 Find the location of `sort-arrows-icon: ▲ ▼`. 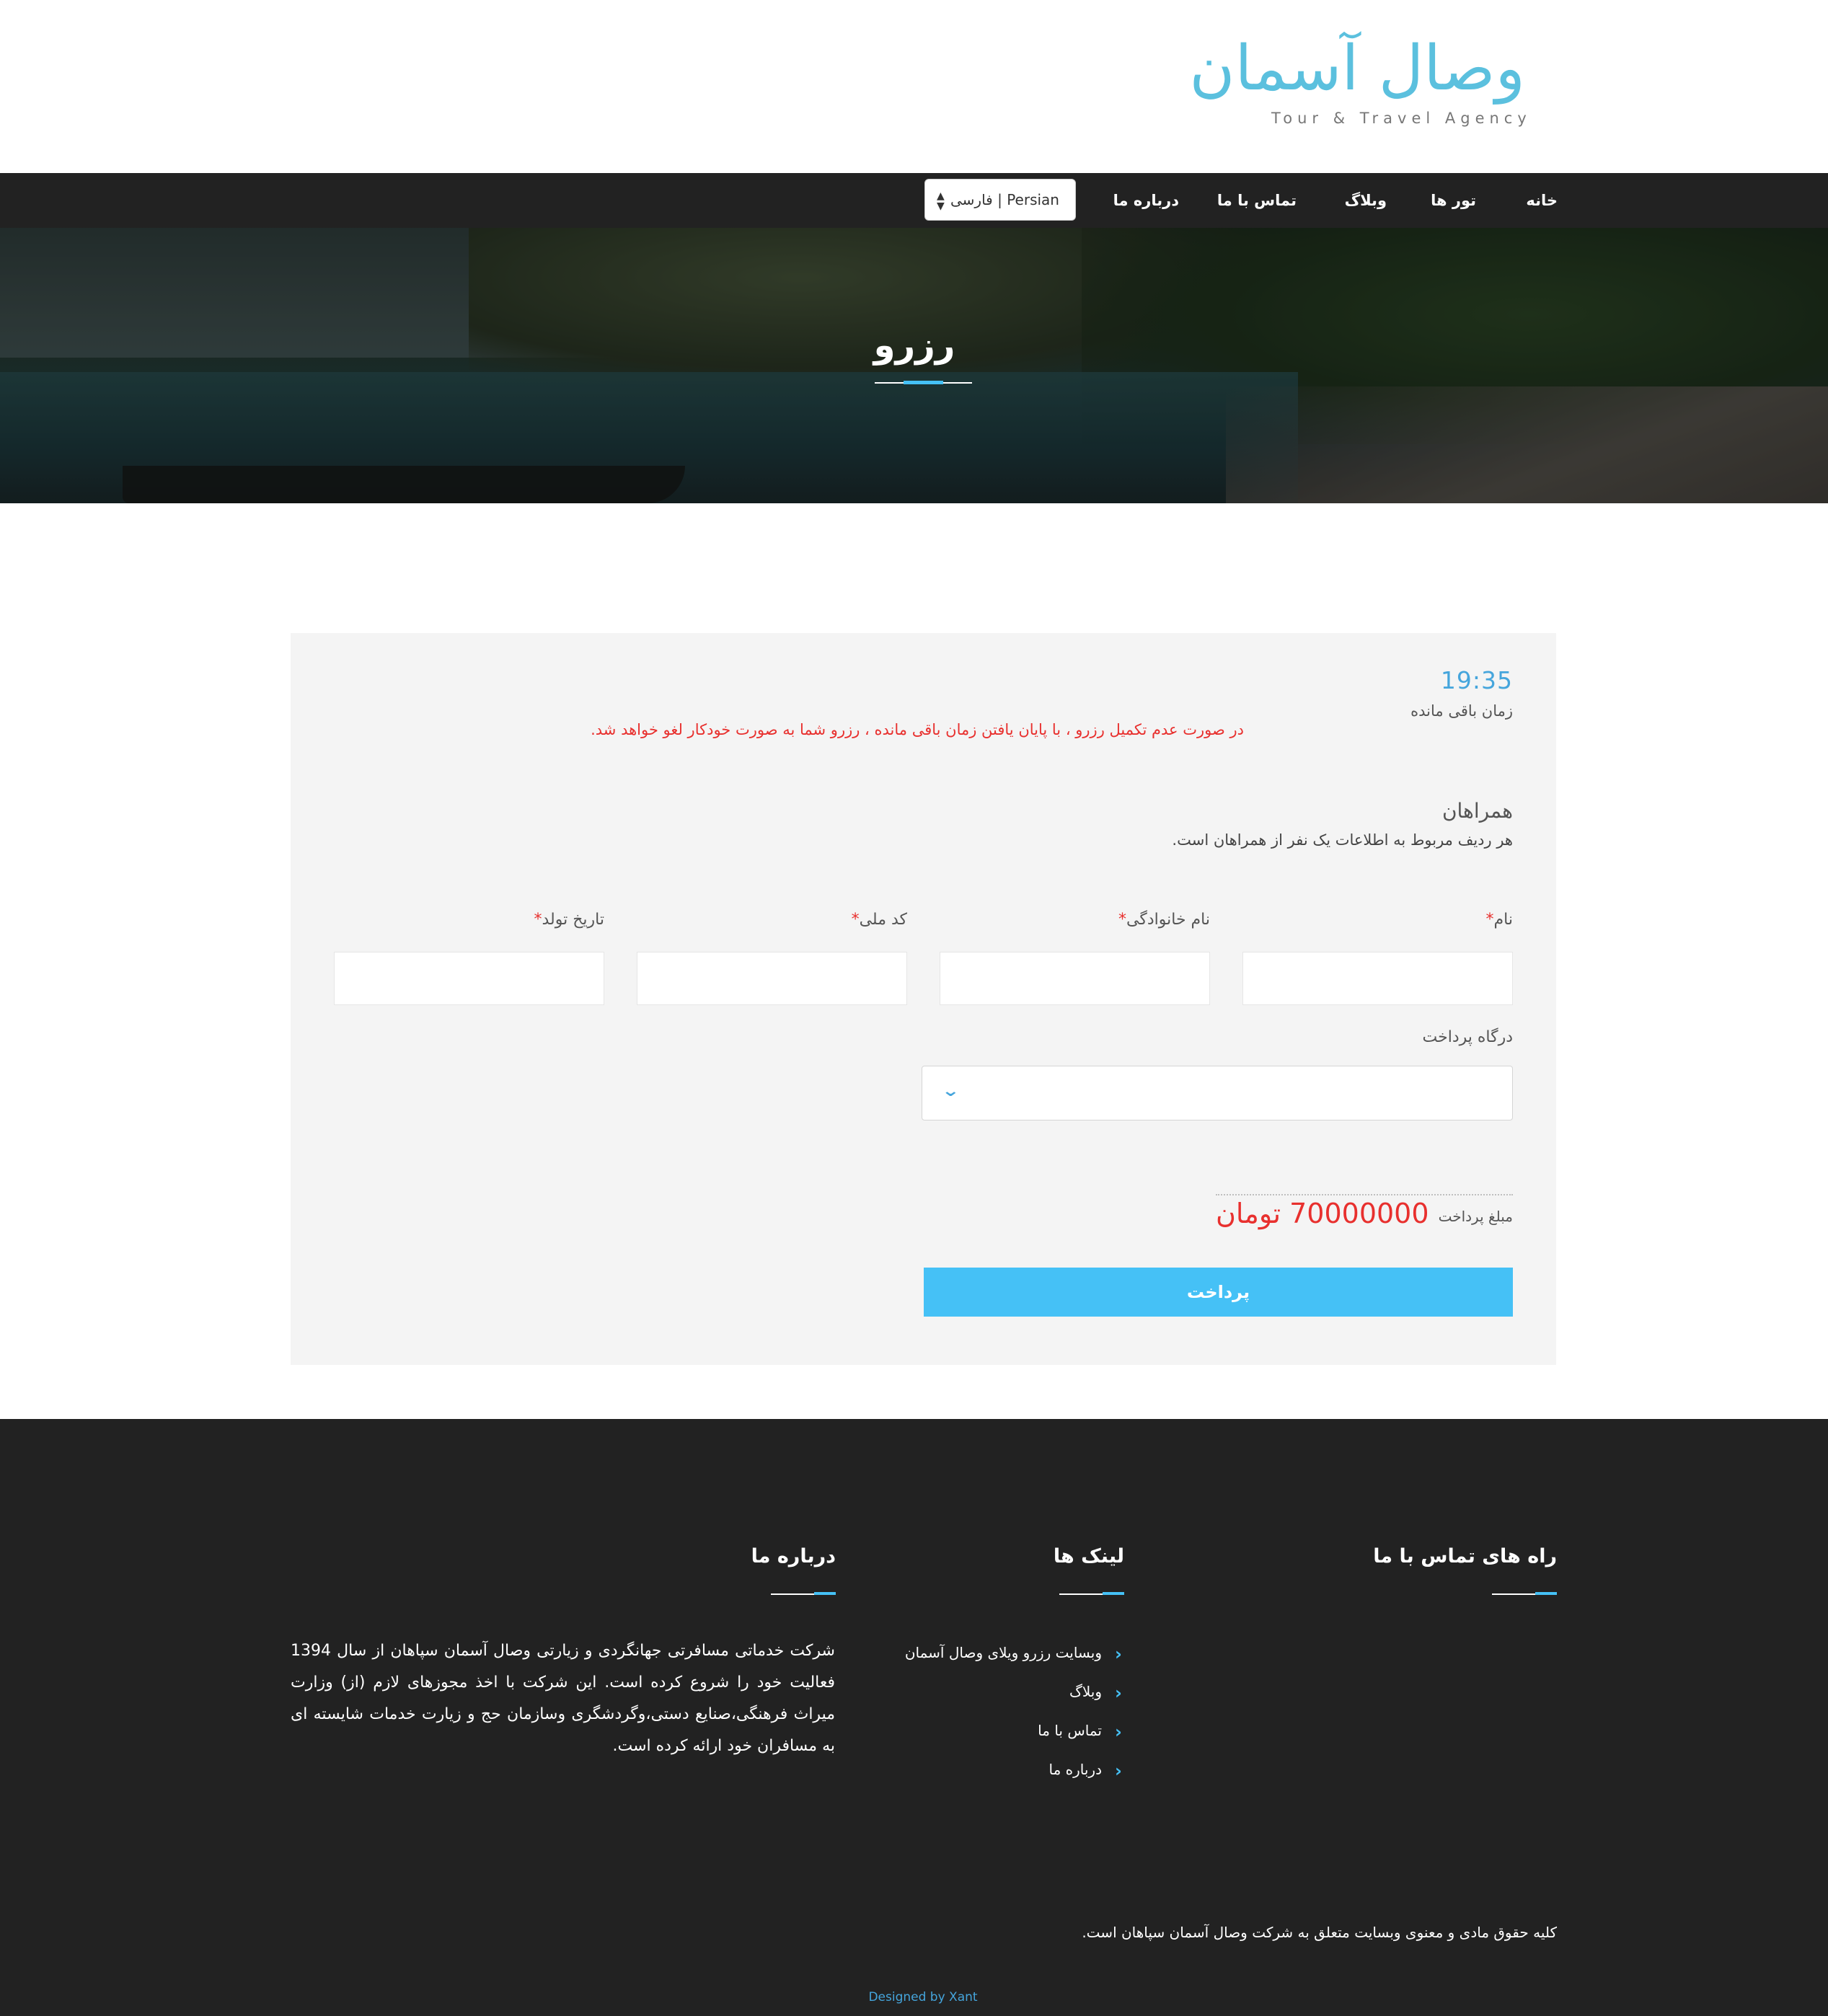

sort-arrows-icon: ▲ ▼ is located at coordinates (941, 201).